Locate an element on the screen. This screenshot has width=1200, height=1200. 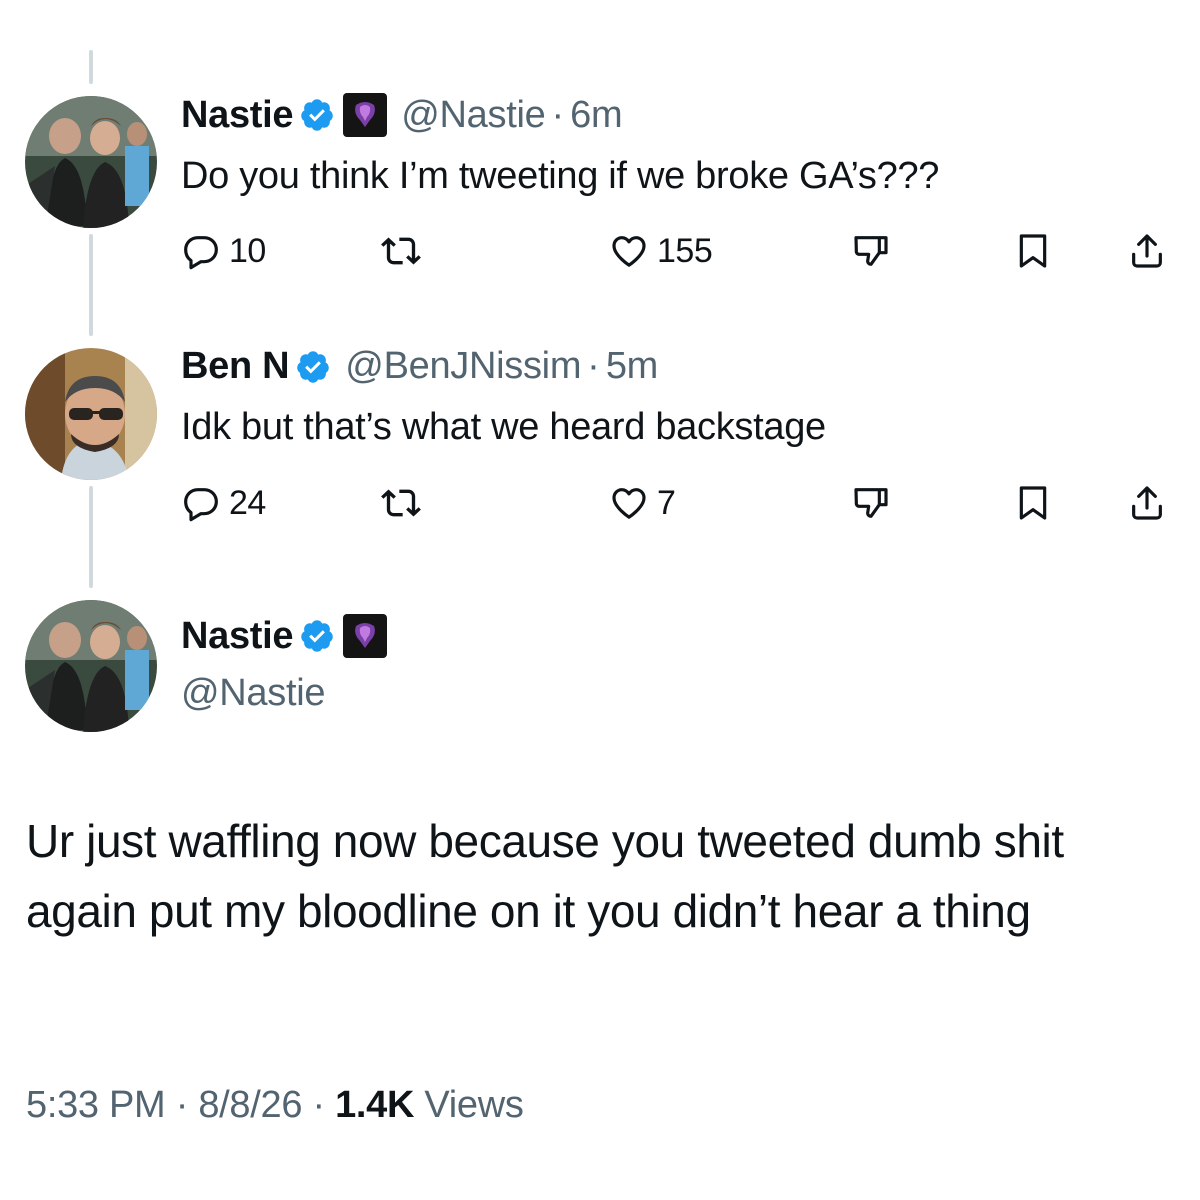
tweet-1-header: Nastie @Nastie · 6m is located at coordinates (402, 115).